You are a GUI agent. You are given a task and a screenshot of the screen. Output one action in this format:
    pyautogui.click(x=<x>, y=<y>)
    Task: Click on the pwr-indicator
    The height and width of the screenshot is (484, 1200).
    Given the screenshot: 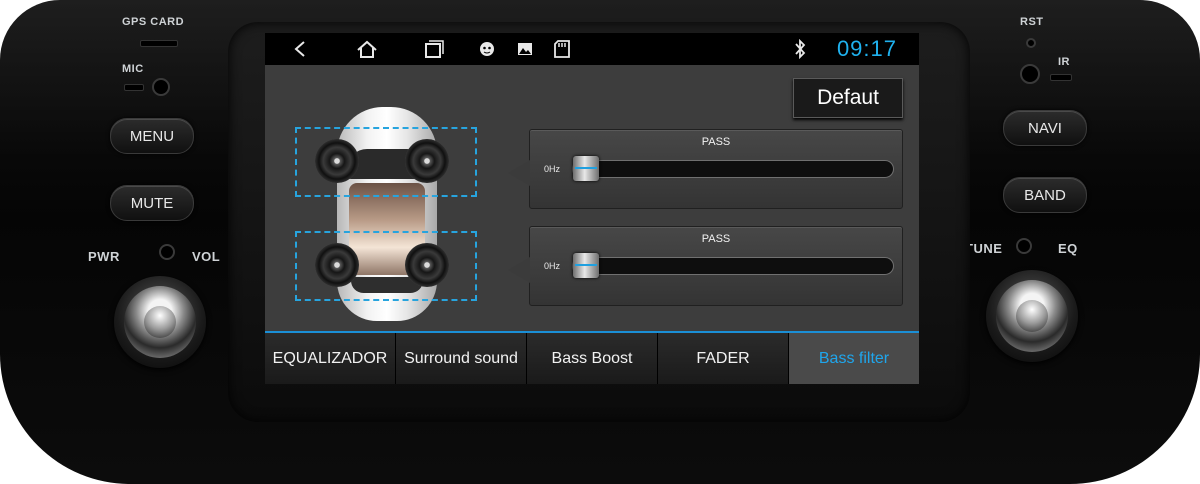 What is the action you would take?
    pyautogui.click(x=167, y=252)
    